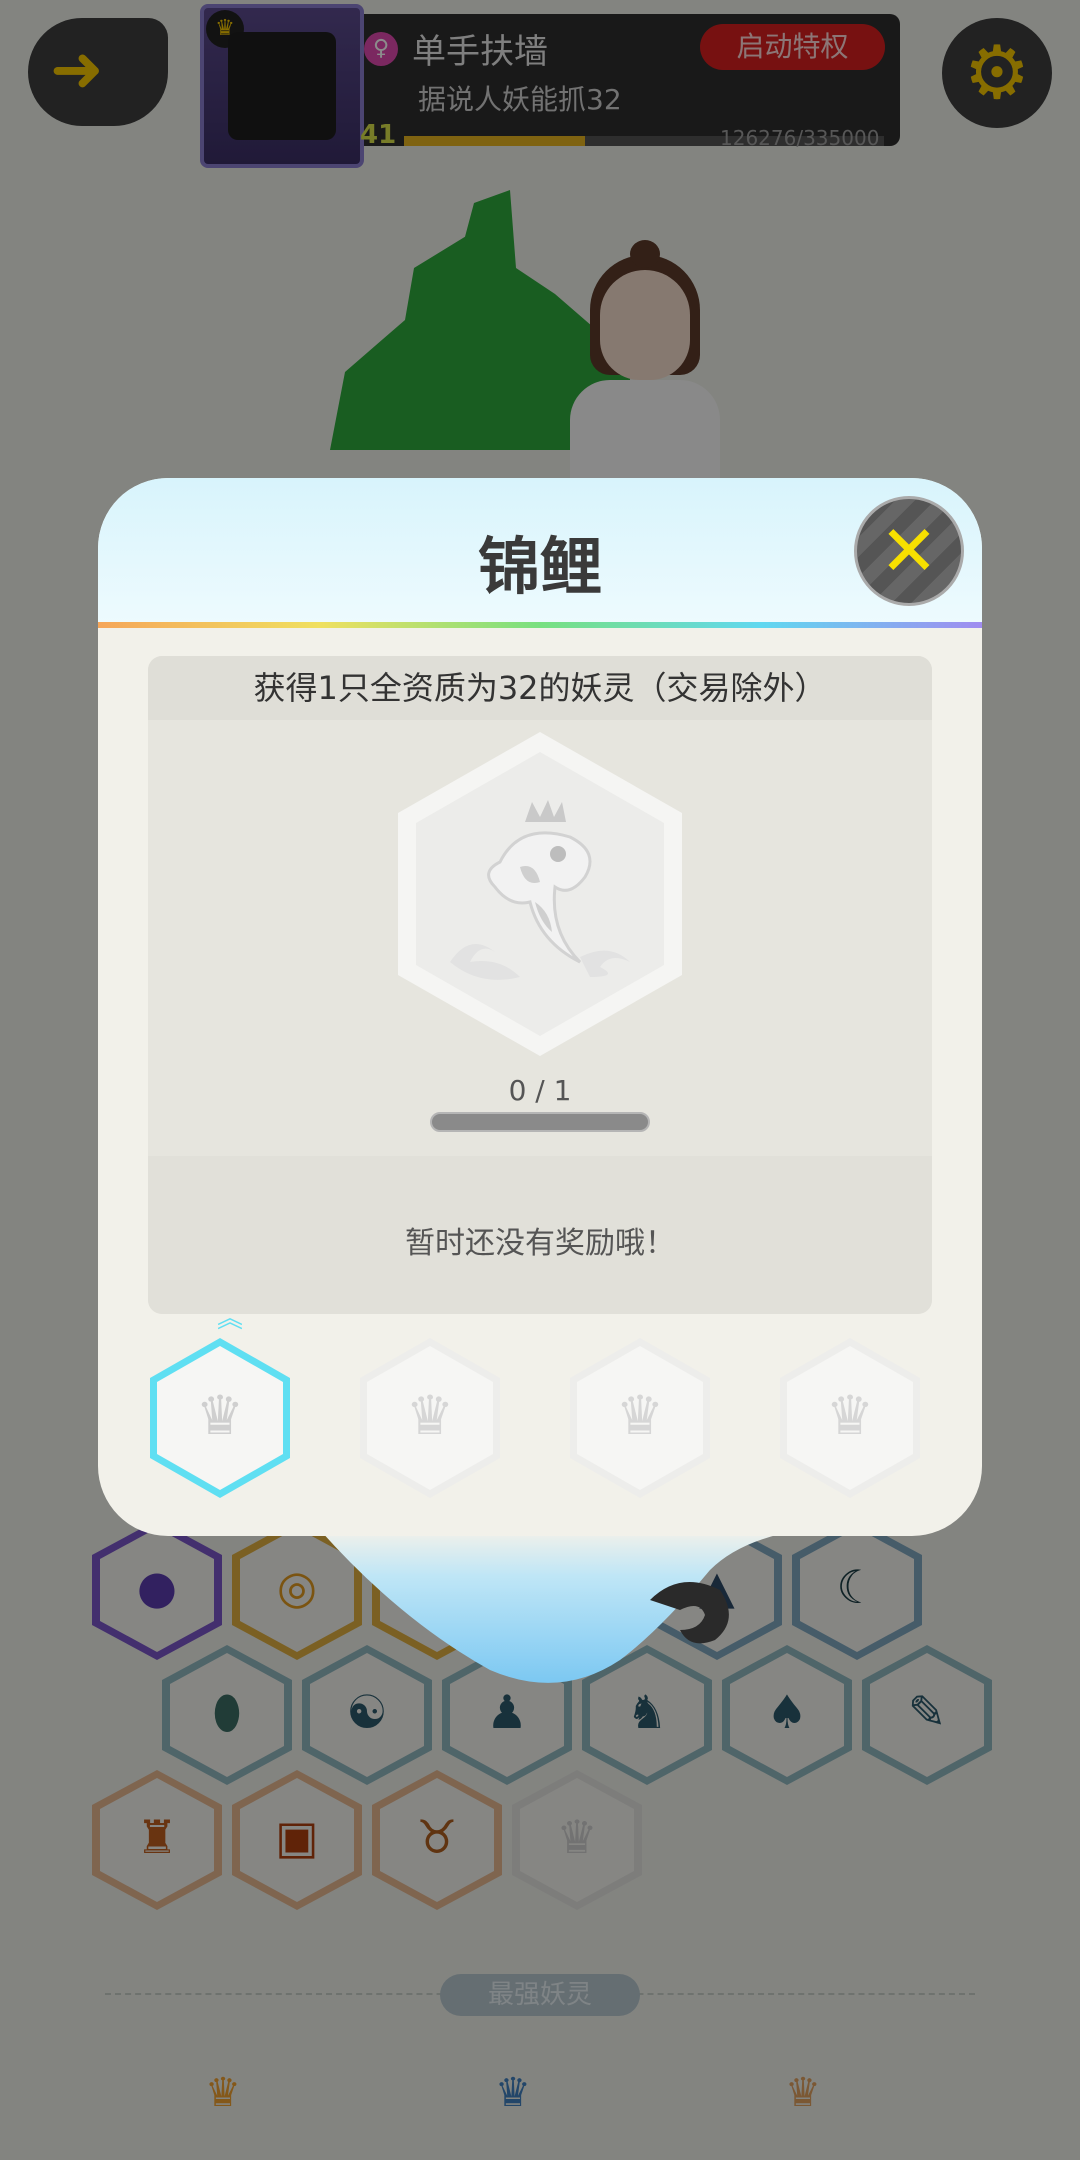  I want to click on progress-bar, so click(540, 1122).